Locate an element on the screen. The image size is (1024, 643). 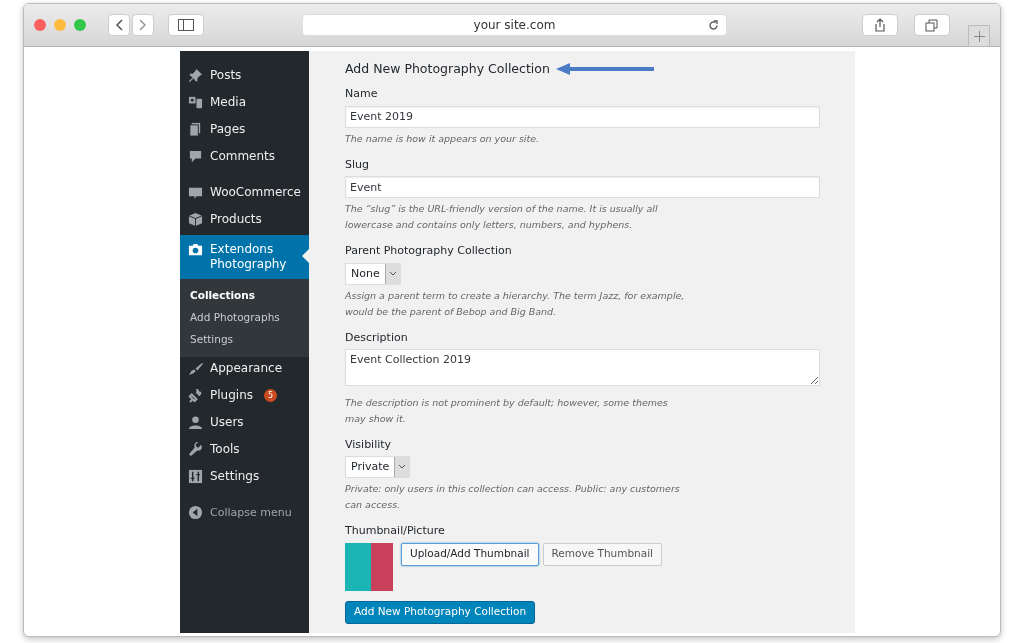
wrench-icon is located at coordinates (195, 449).